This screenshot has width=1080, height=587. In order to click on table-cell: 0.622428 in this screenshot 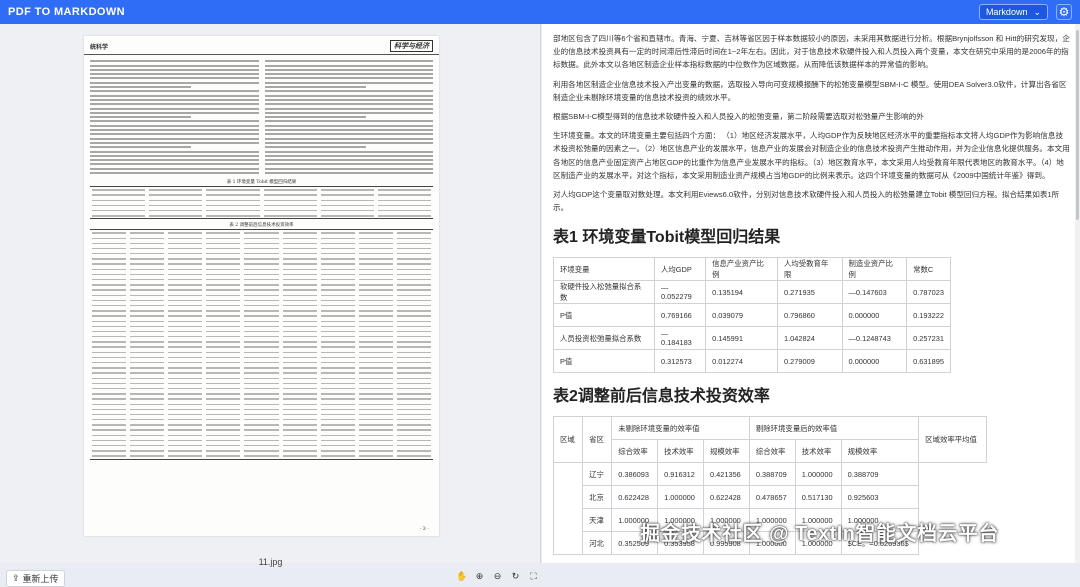, I will do `click(635, 497)`.